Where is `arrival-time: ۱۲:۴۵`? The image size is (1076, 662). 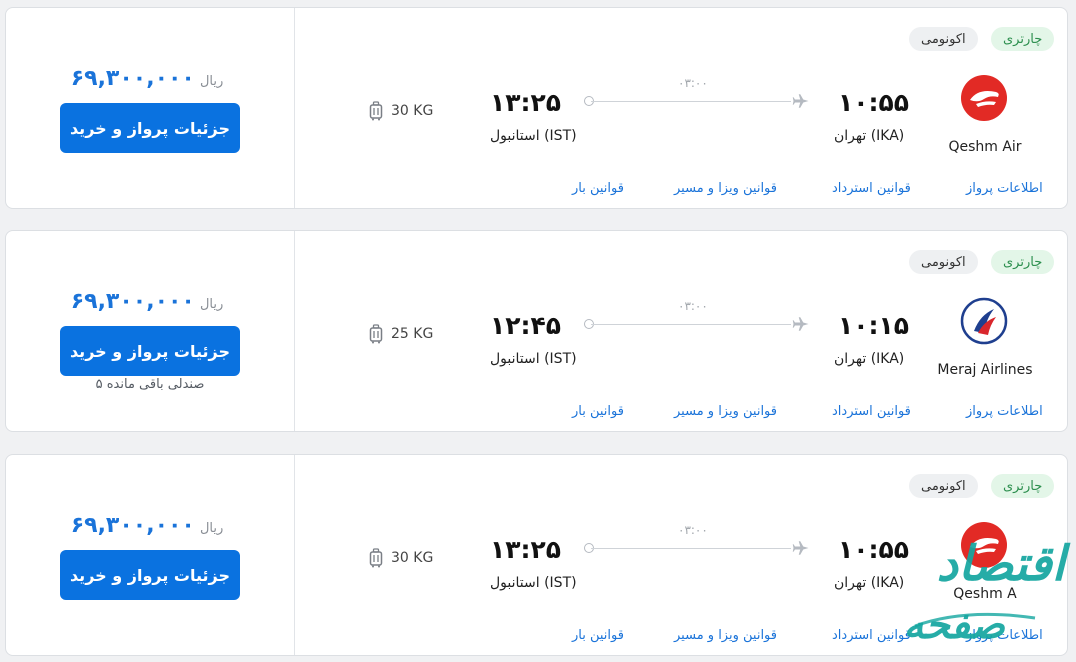 arrival-time: ۱۲:۴۵ is located at coordinates (526, 325).